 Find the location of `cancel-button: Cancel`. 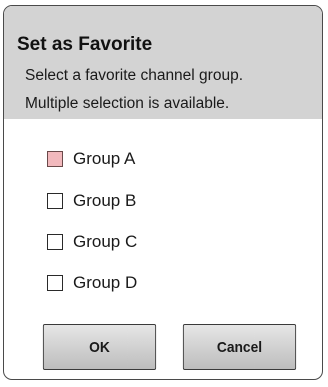

cancel-button: Cancel is located at coordinates (239, 347).